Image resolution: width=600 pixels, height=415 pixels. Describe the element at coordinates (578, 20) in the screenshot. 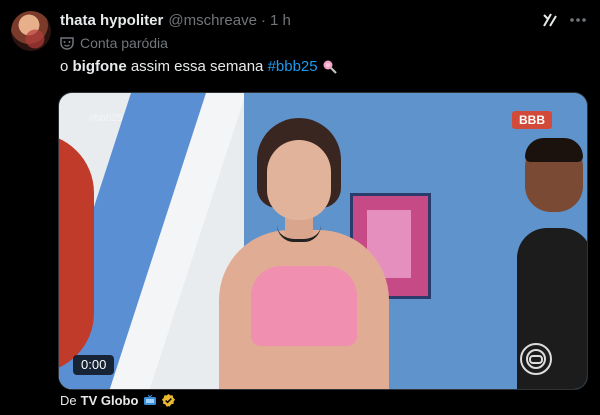

I see `more-options-icon` at that location.